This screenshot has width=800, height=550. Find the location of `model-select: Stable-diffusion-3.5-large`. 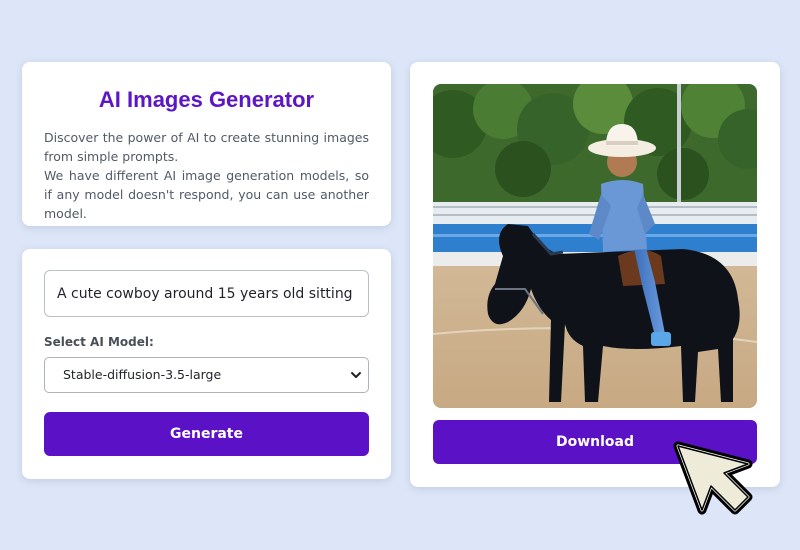

model-select: Stable-diffusion-3.5-large is located at coordinates (206, 375).